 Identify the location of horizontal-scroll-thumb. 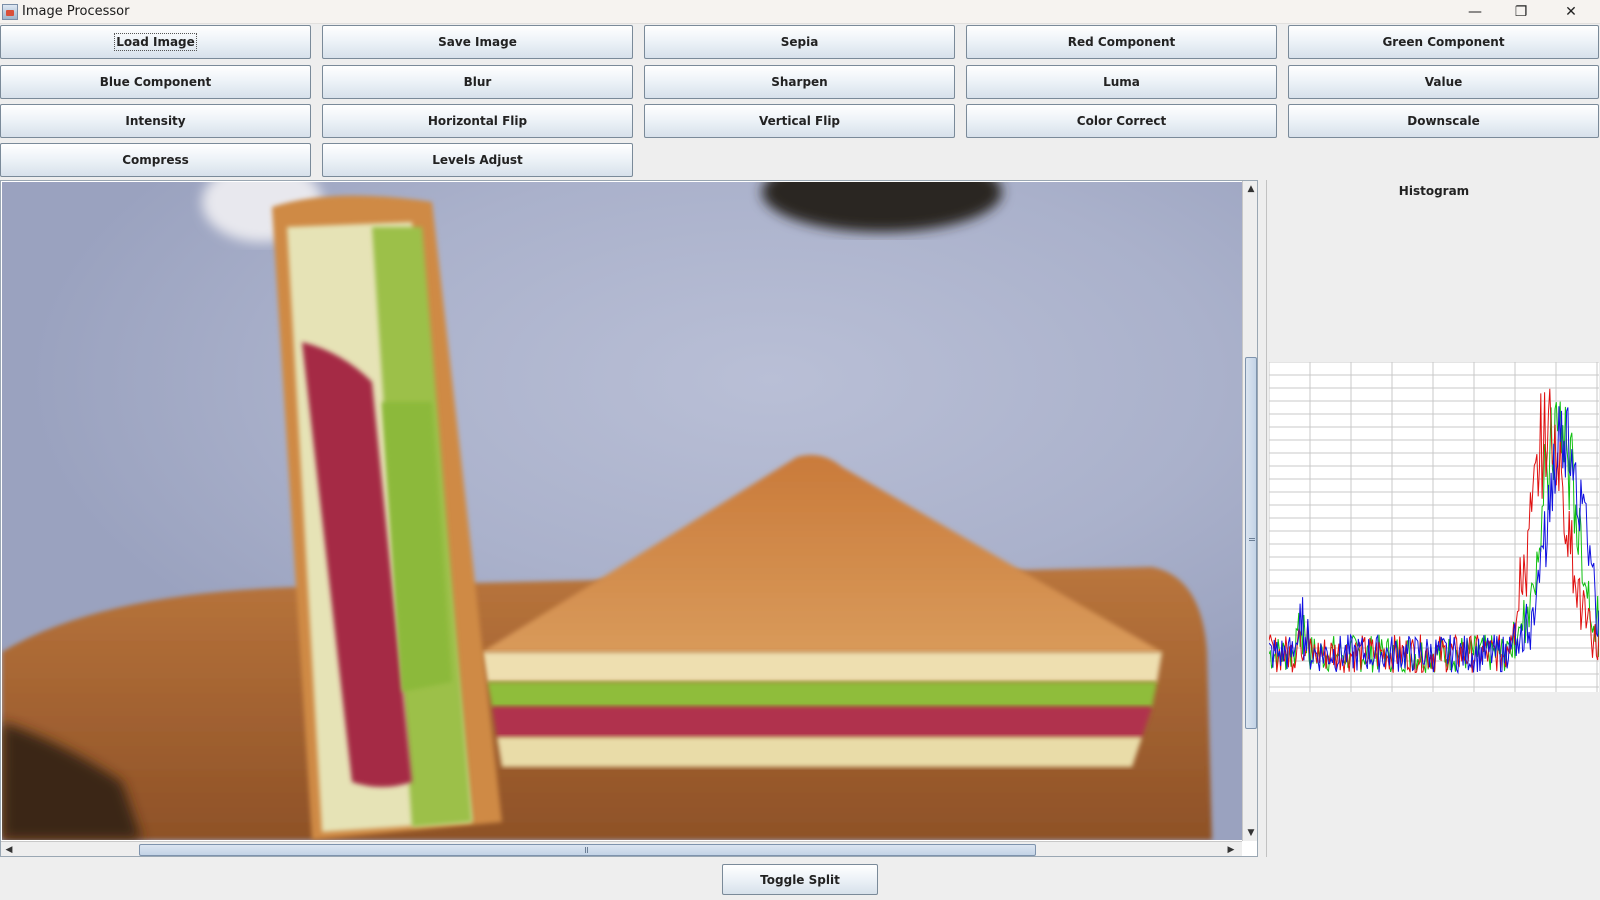
(587, 850).